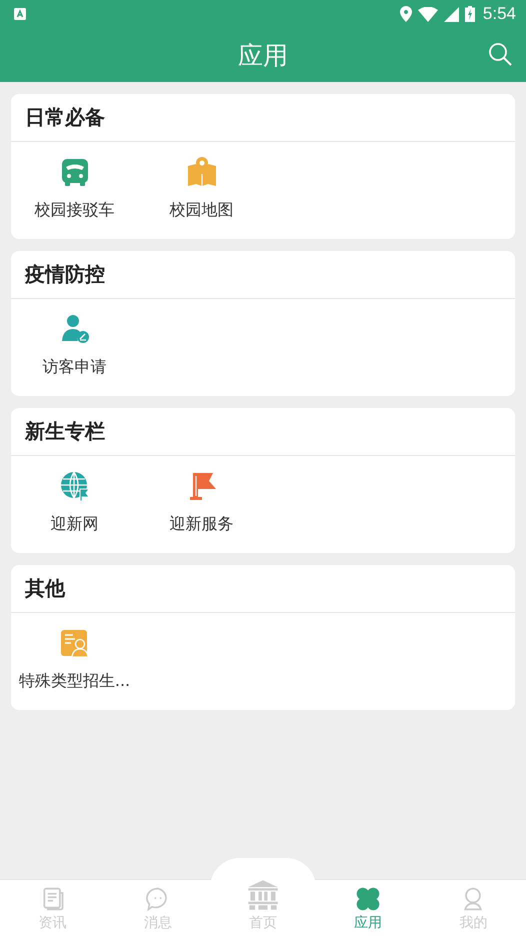 This screenshot has height=936, width=526. Describe the element at coordinates (20, 14) in the screenshot. I see `notification-icon` at that location.